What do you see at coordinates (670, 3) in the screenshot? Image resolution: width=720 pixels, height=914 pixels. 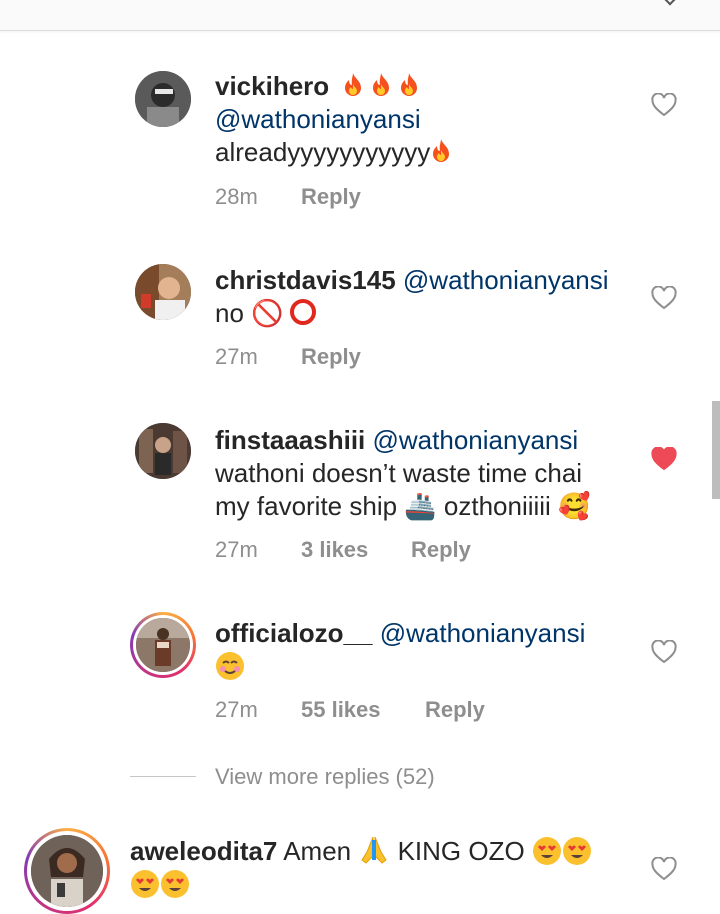 I see `chevron-down-icon` at bounding box center [670, 3].